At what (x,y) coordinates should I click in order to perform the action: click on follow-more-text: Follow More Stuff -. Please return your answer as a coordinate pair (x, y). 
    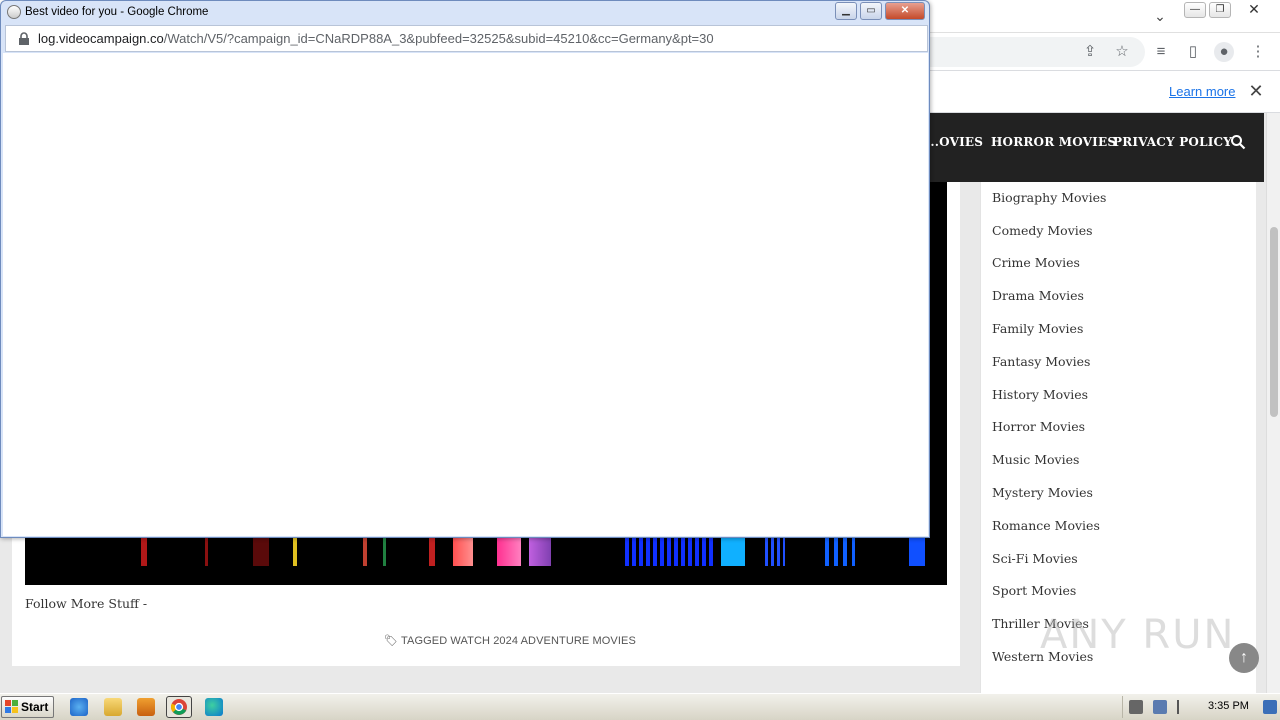
    Looking at the image, I should click on (86, 603).